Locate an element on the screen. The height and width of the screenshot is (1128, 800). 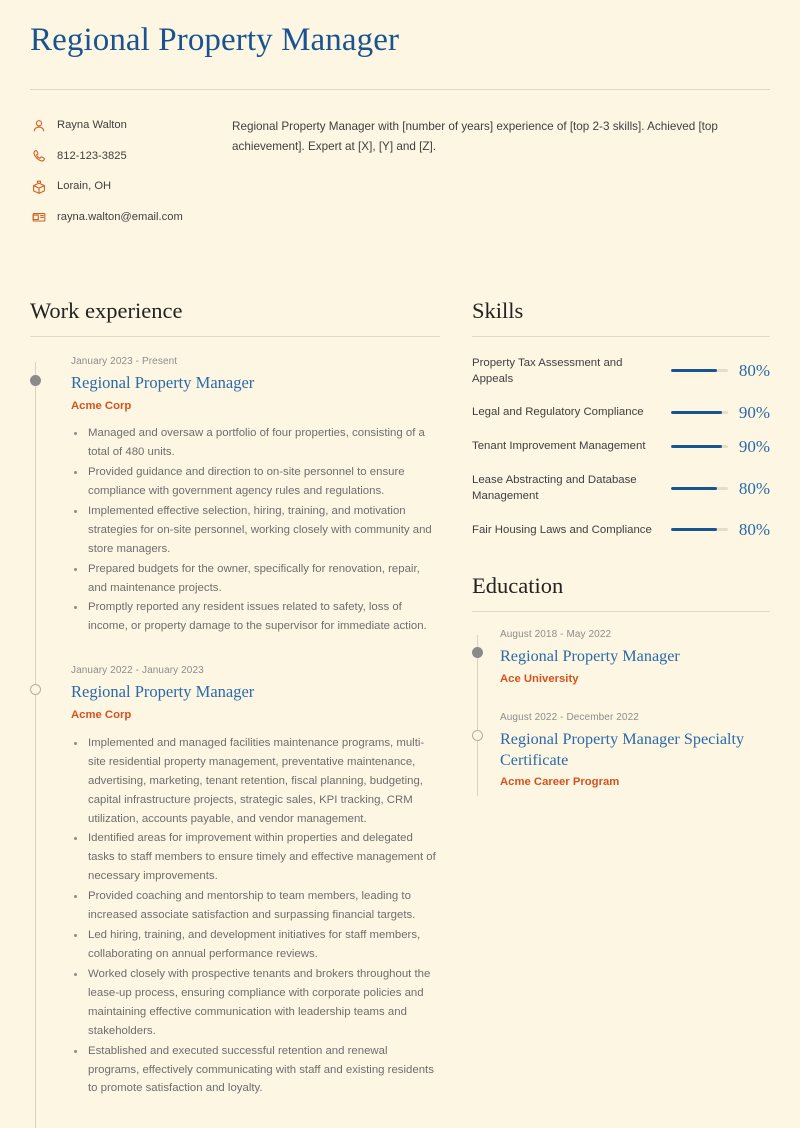
skill-name: Legal and Regulatory Compliance is located at coordinates (558, 412).